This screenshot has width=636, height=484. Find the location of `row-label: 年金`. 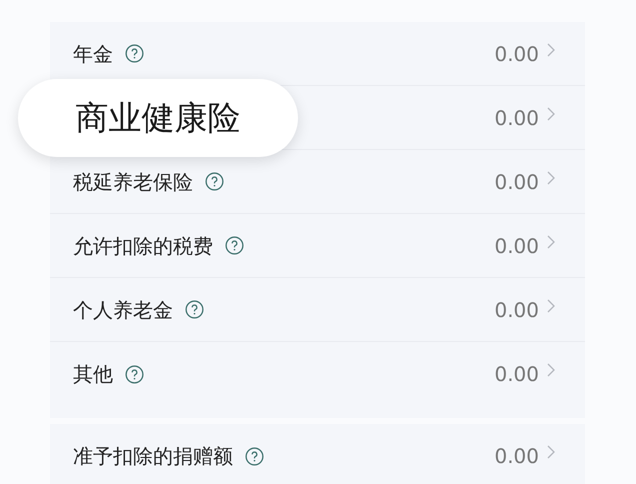

row-label: 年金 is located at coordinates (93, 54).